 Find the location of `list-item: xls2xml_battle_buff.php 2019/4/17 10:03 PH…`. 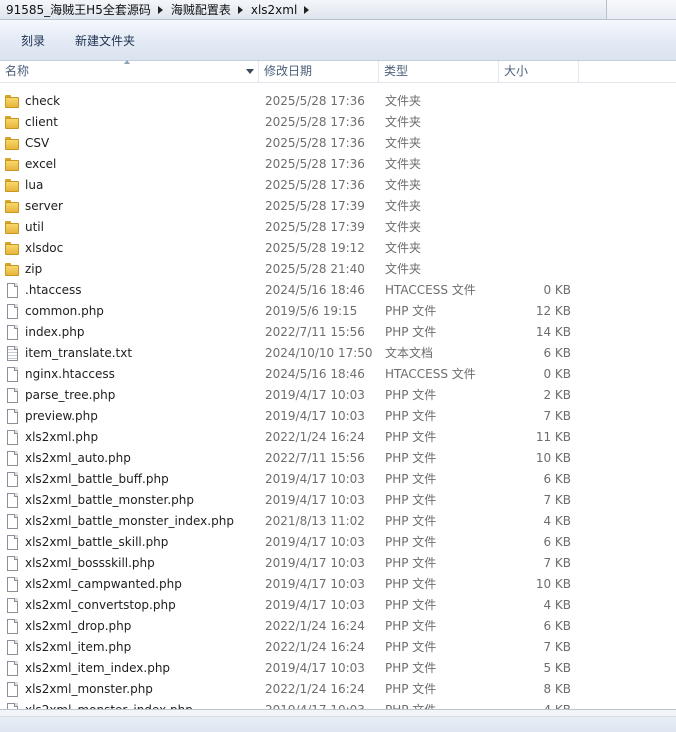

list-item: xls2xml_battle_buff.php 2019/4/17 10:03 PH… is located at coordinates (338, 479).